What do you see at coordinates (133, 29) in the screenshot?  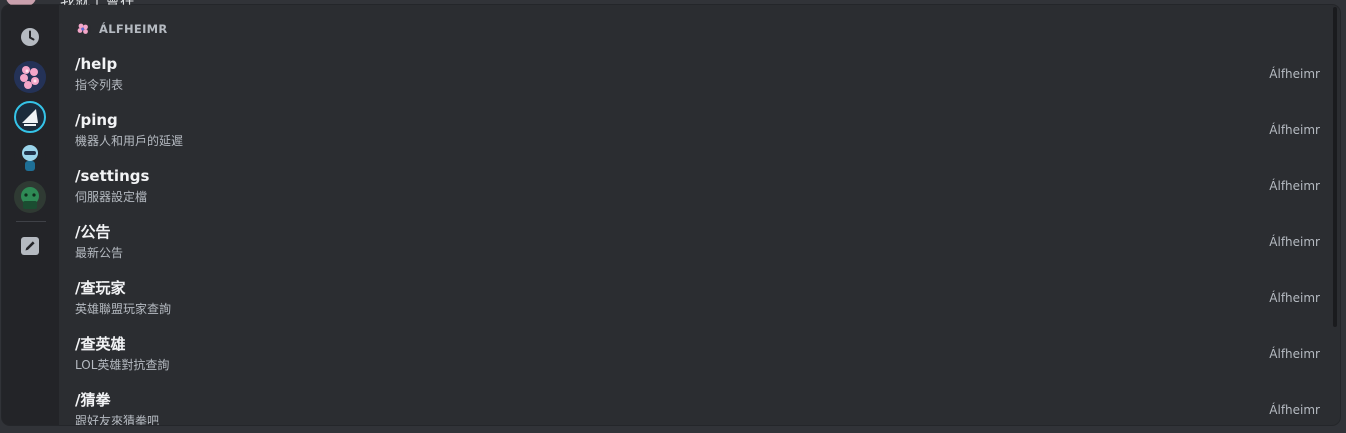 I see `section-title: ÁLFHEIMR` at bounding box center [133, 29].